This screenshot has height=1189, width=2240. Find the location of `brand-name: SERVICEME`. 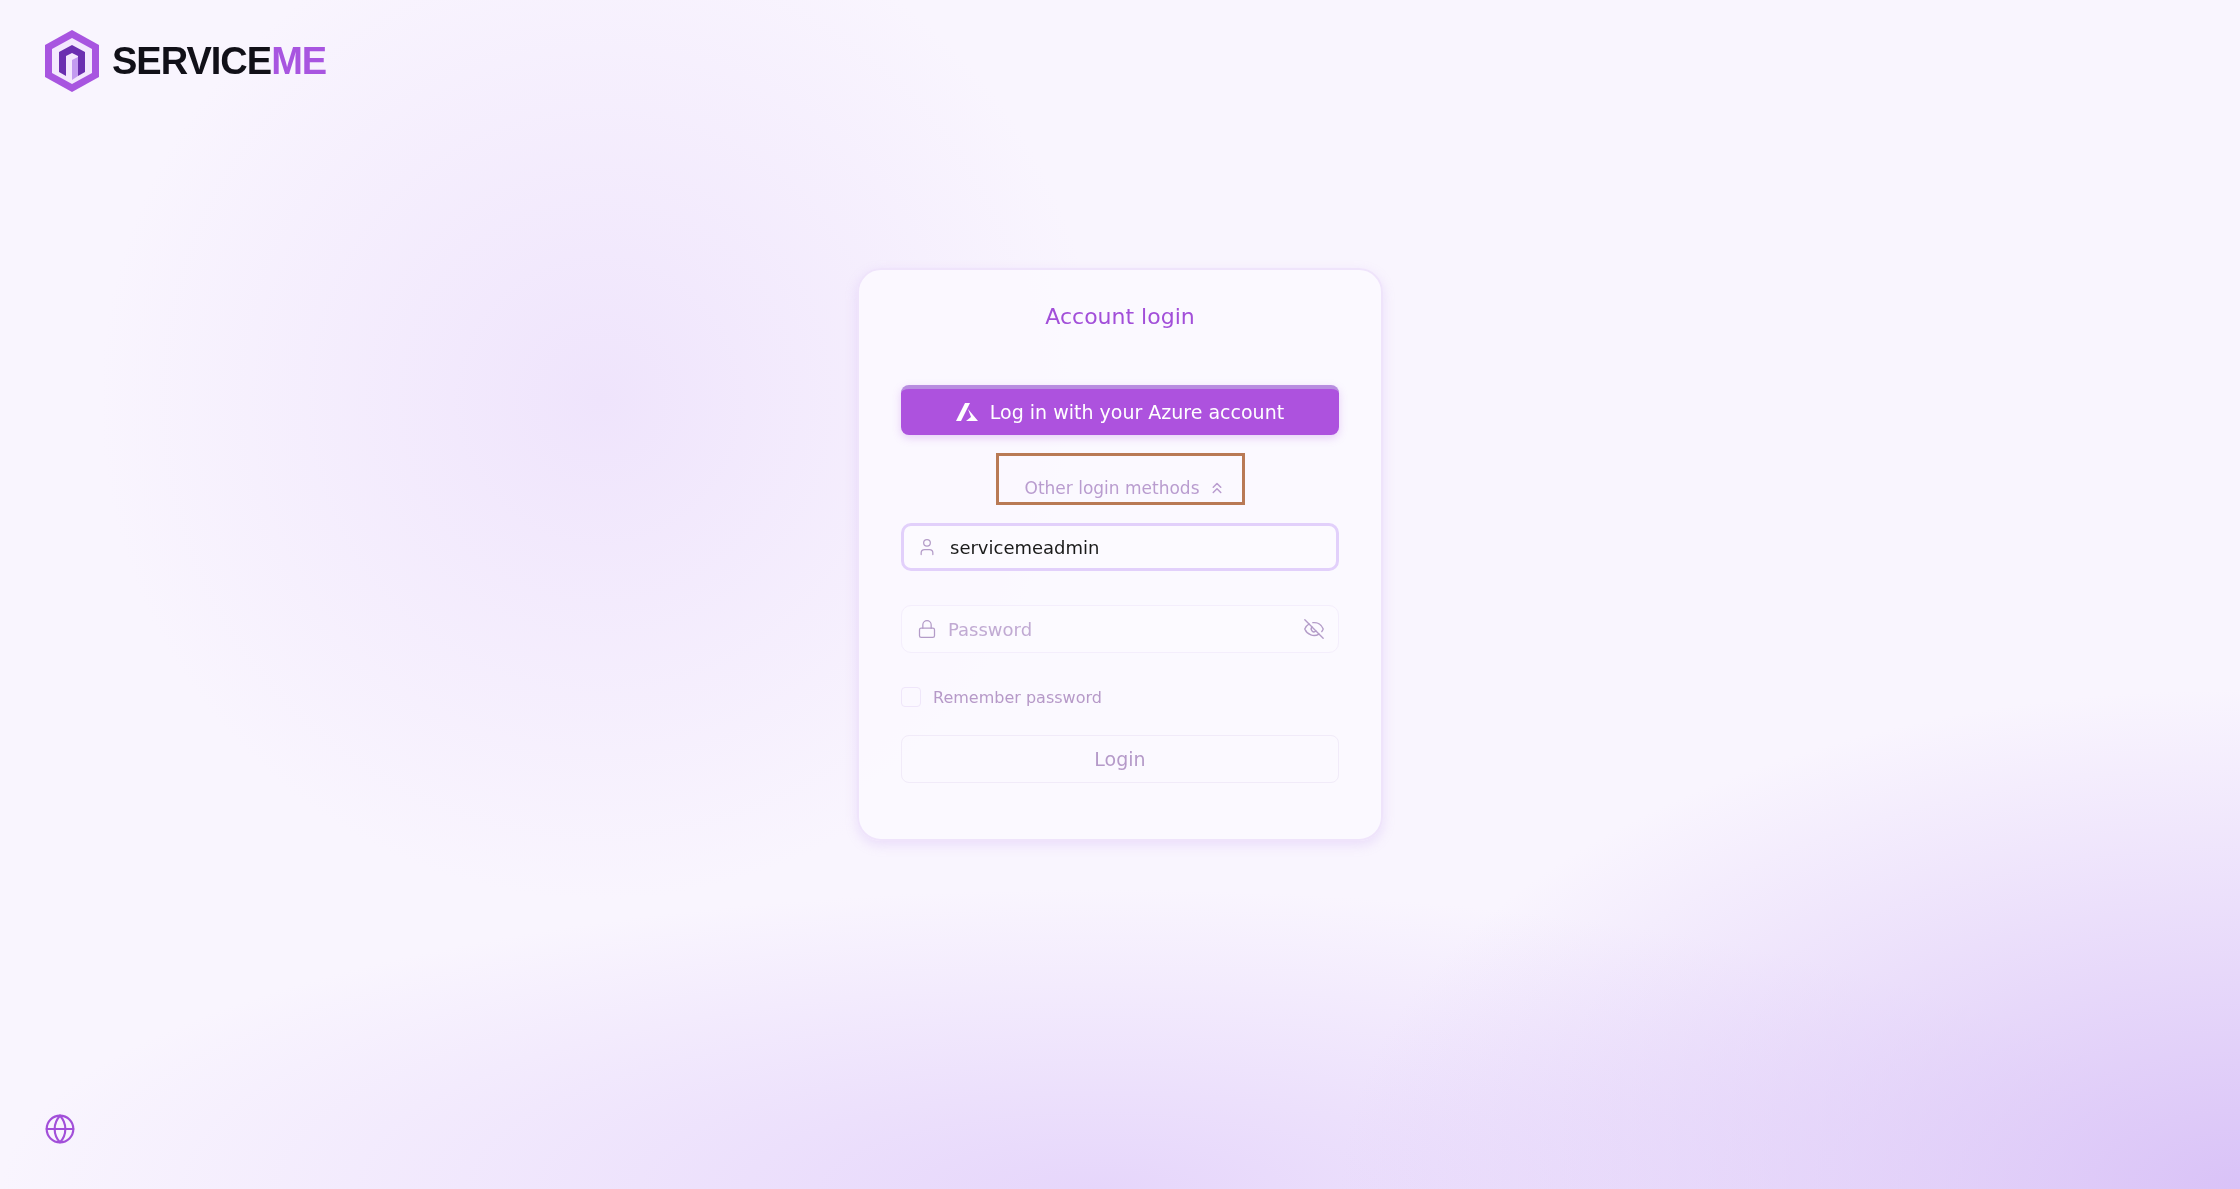

brand-name: SERVICEME is located at coordinates (219, 61).